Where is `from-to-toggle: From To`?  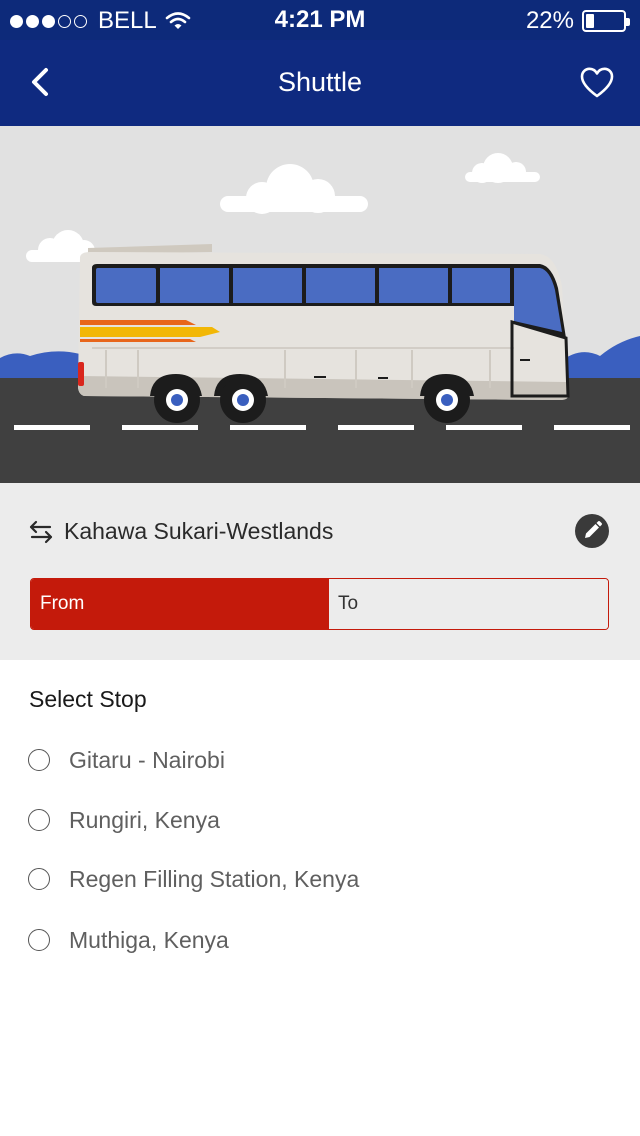
from-to-toggle: From To is located at coordinates (319, 604).